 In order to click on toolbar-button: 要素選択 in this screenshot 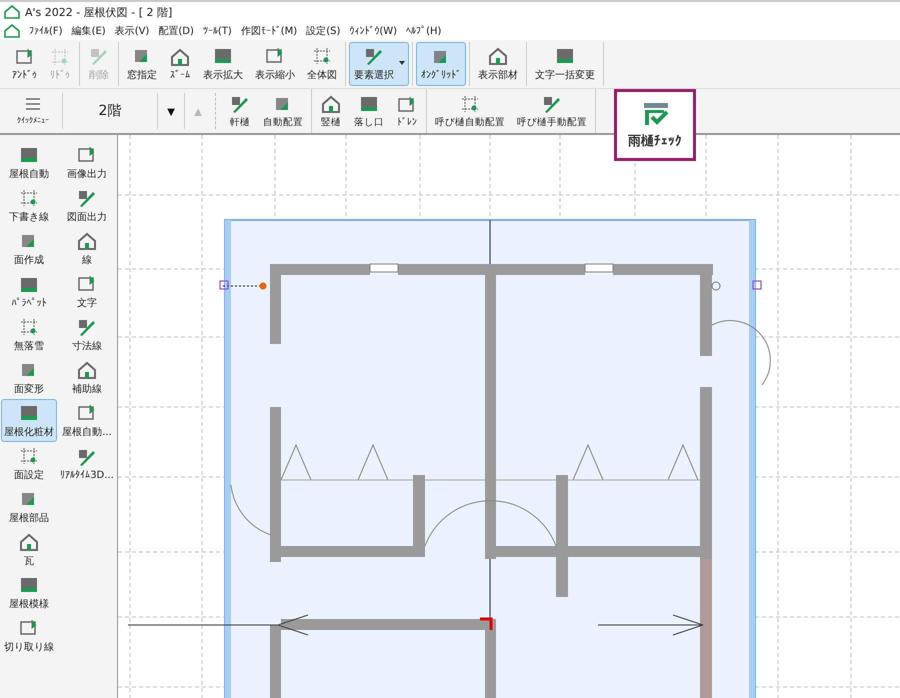, I will do `click(379, 64)`.